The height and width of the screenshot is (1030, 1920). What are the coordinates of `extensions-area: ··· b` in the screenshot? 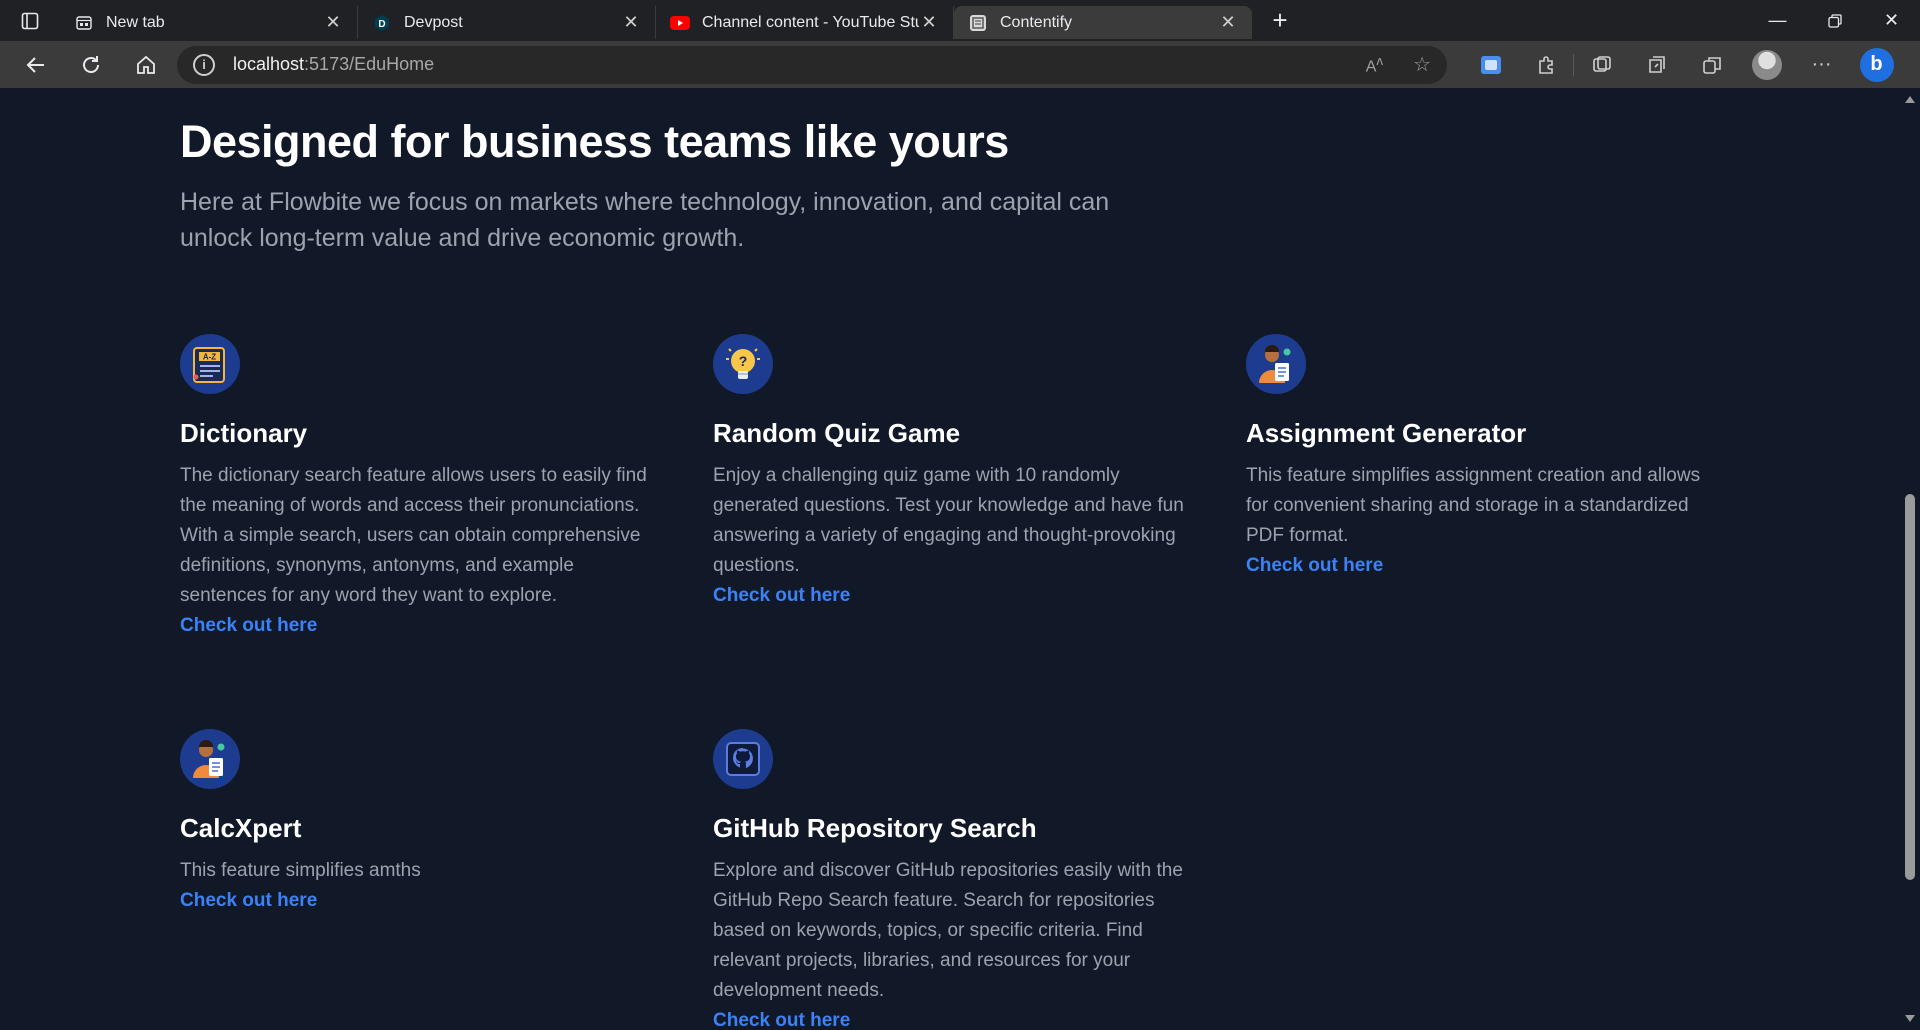 It's located at (1683, 64).